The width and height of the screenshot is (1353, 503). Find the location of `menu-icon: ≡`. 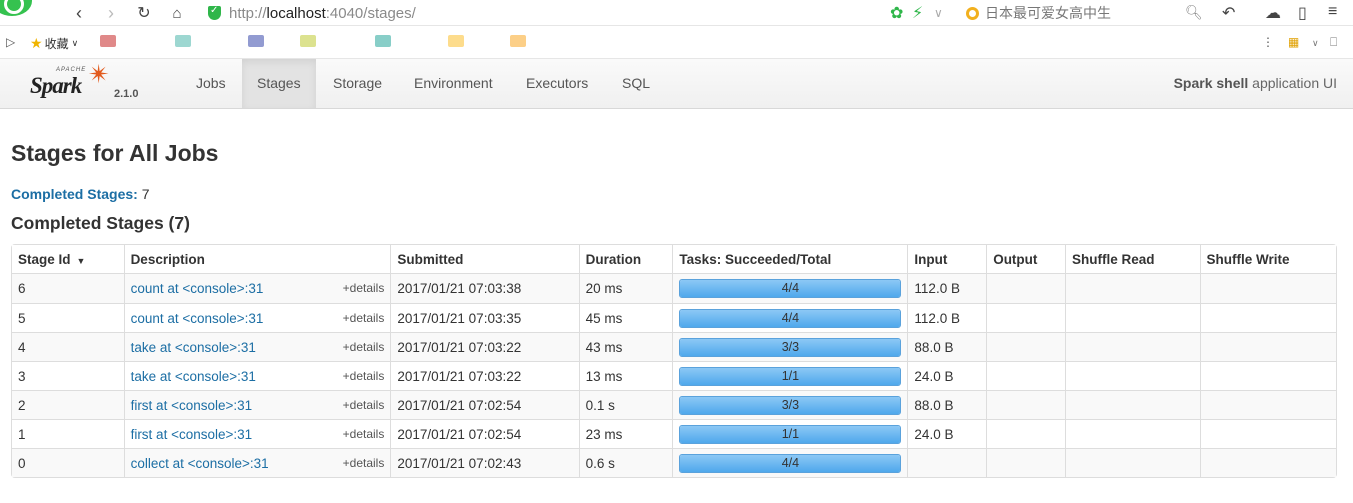

menu-icon: ≡ is located at coordinates (1332, 12).